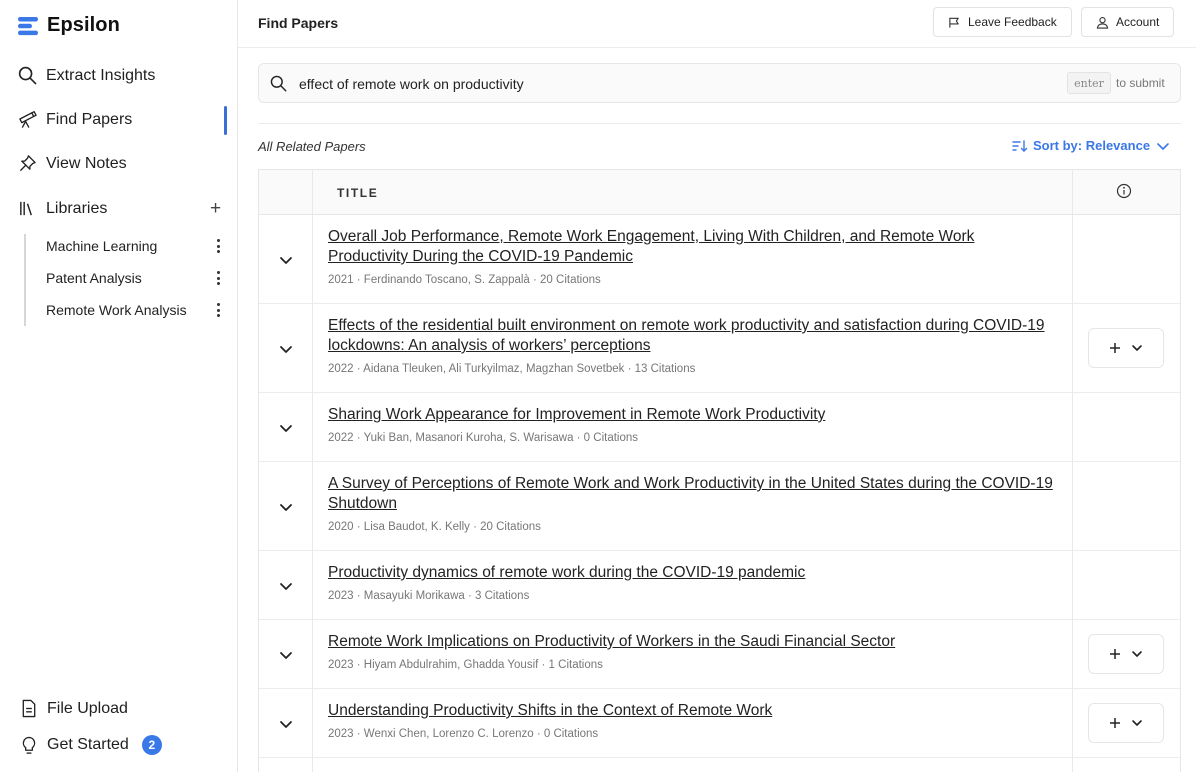  I want to click on nav-label: Find Papers, so click(89, 119).